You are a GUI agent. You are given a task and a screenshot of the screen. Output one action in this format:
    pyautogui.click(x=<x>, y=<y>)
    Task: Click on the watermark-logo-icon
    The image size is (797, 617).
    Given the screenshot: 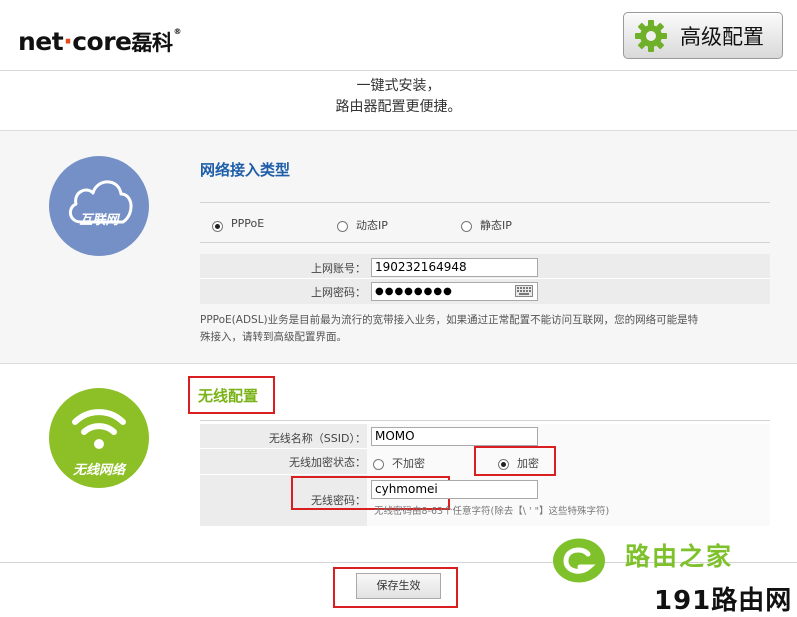 What is the action you would take?
    pyautogui.click(x=579, y=560)
    